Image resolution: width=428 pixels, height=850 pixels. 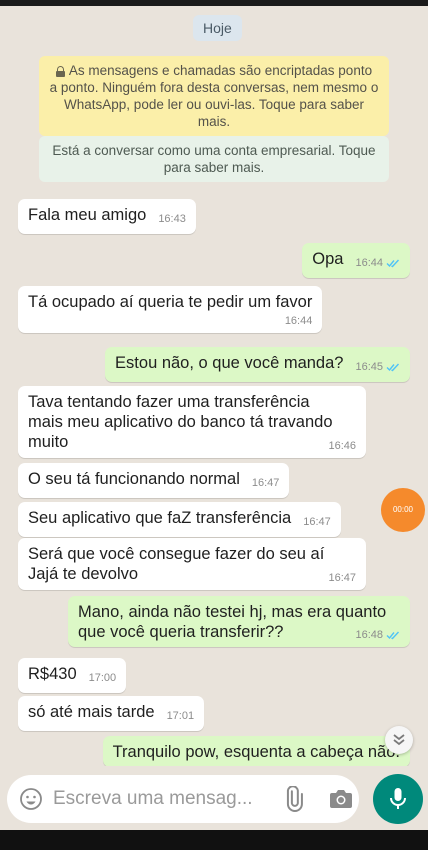 What do you see at coordinates (160, 518) in the screenshot?
I see `message-text: Seu aplicativo que faZ transferência` at bounding box center [160, 518].